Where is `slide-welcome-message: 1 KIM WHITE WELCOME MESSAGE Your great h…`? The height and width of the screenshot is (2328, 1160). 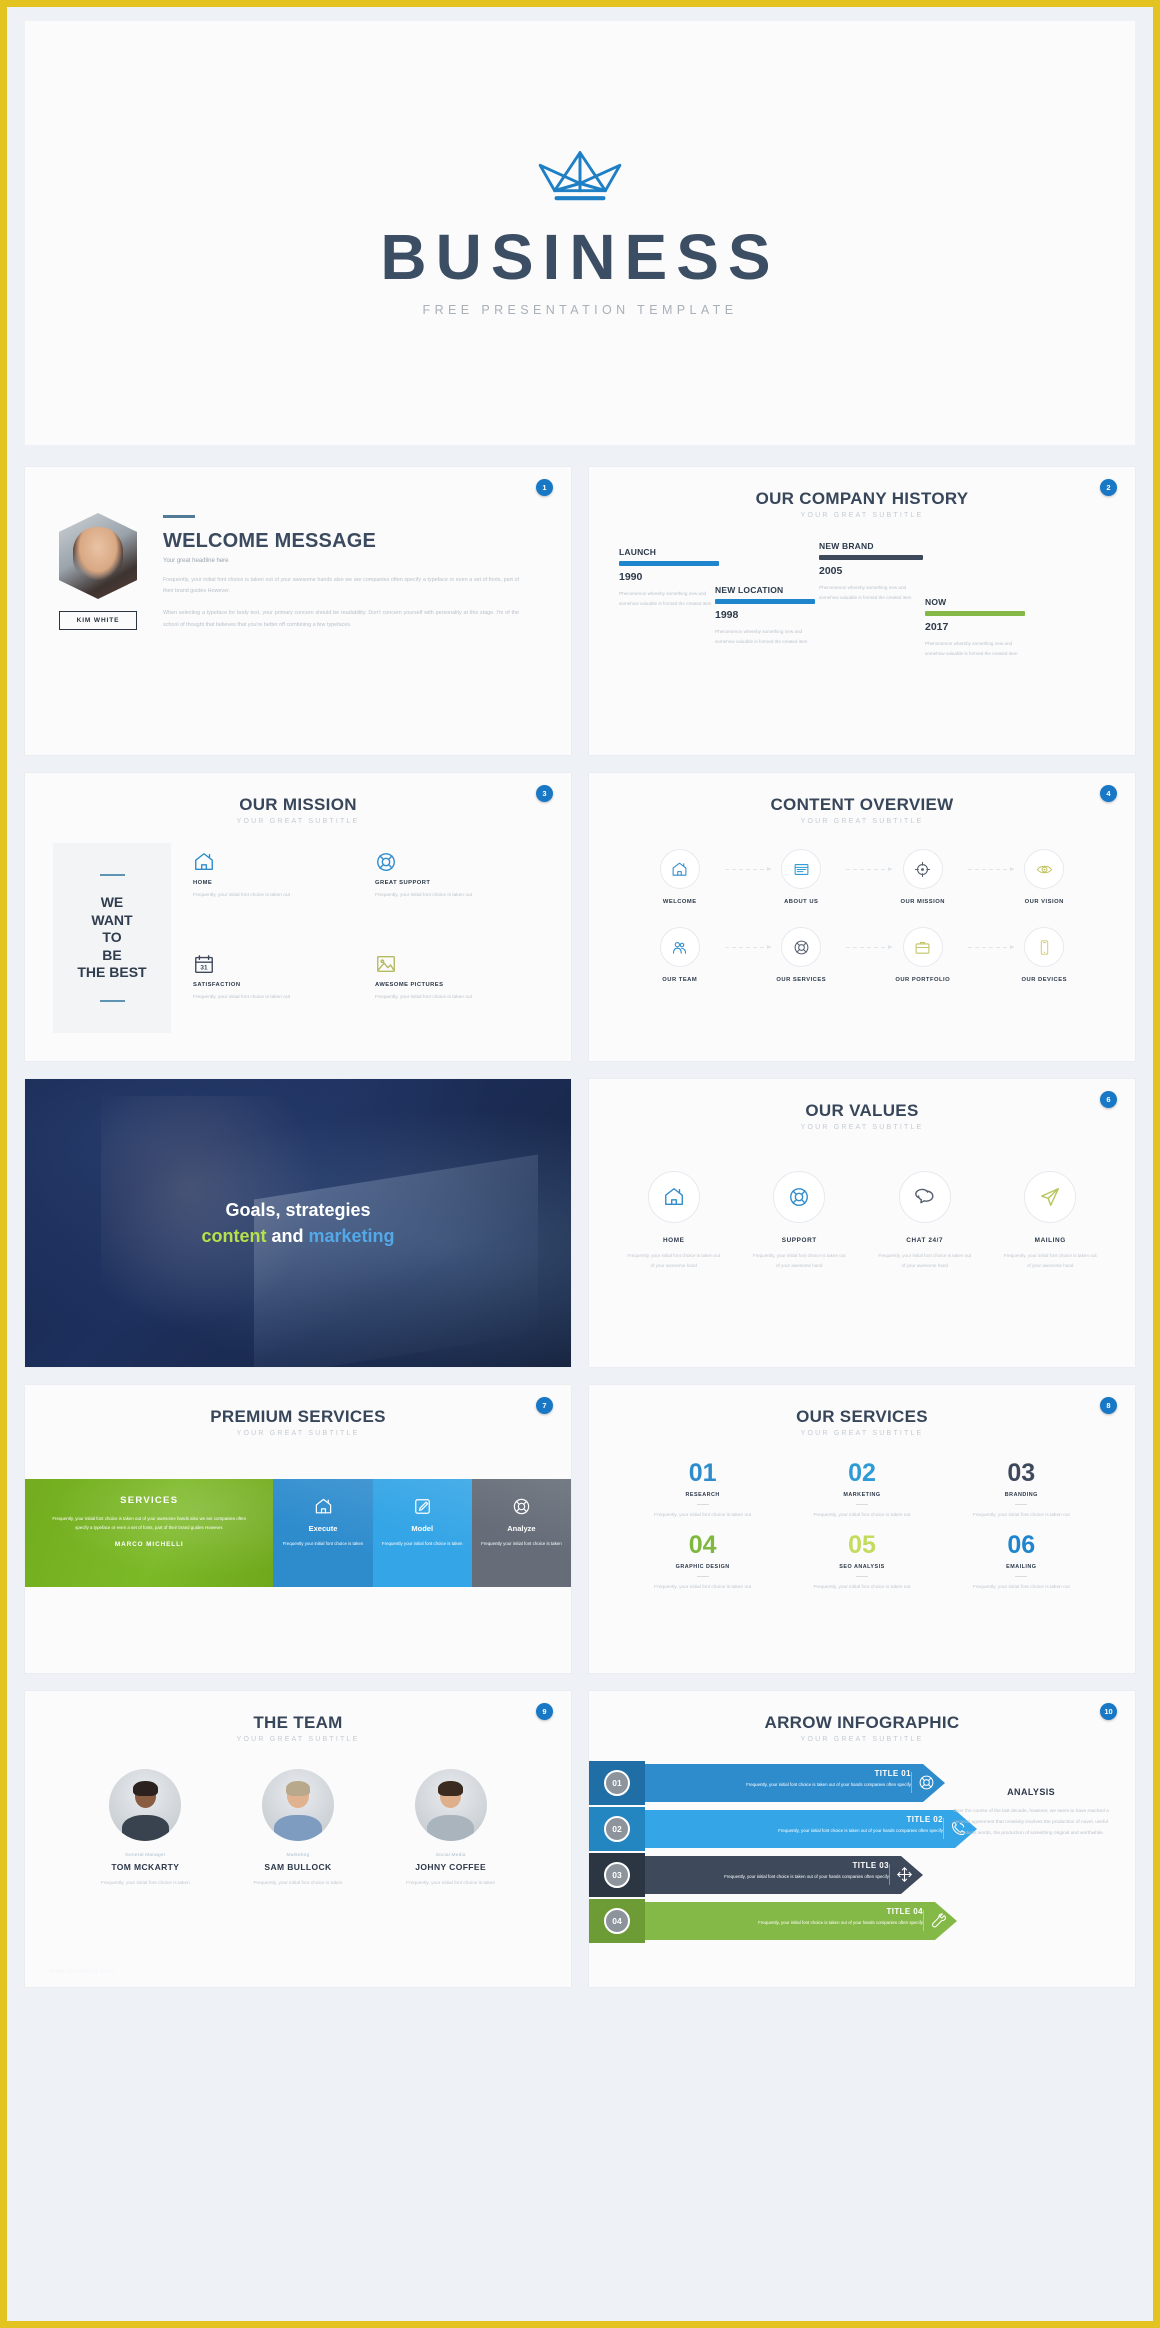
slide-welcome-message: 1 KIM WHITE WELCOME MESSAGE Your great h… is located at coordinates (298, 611).